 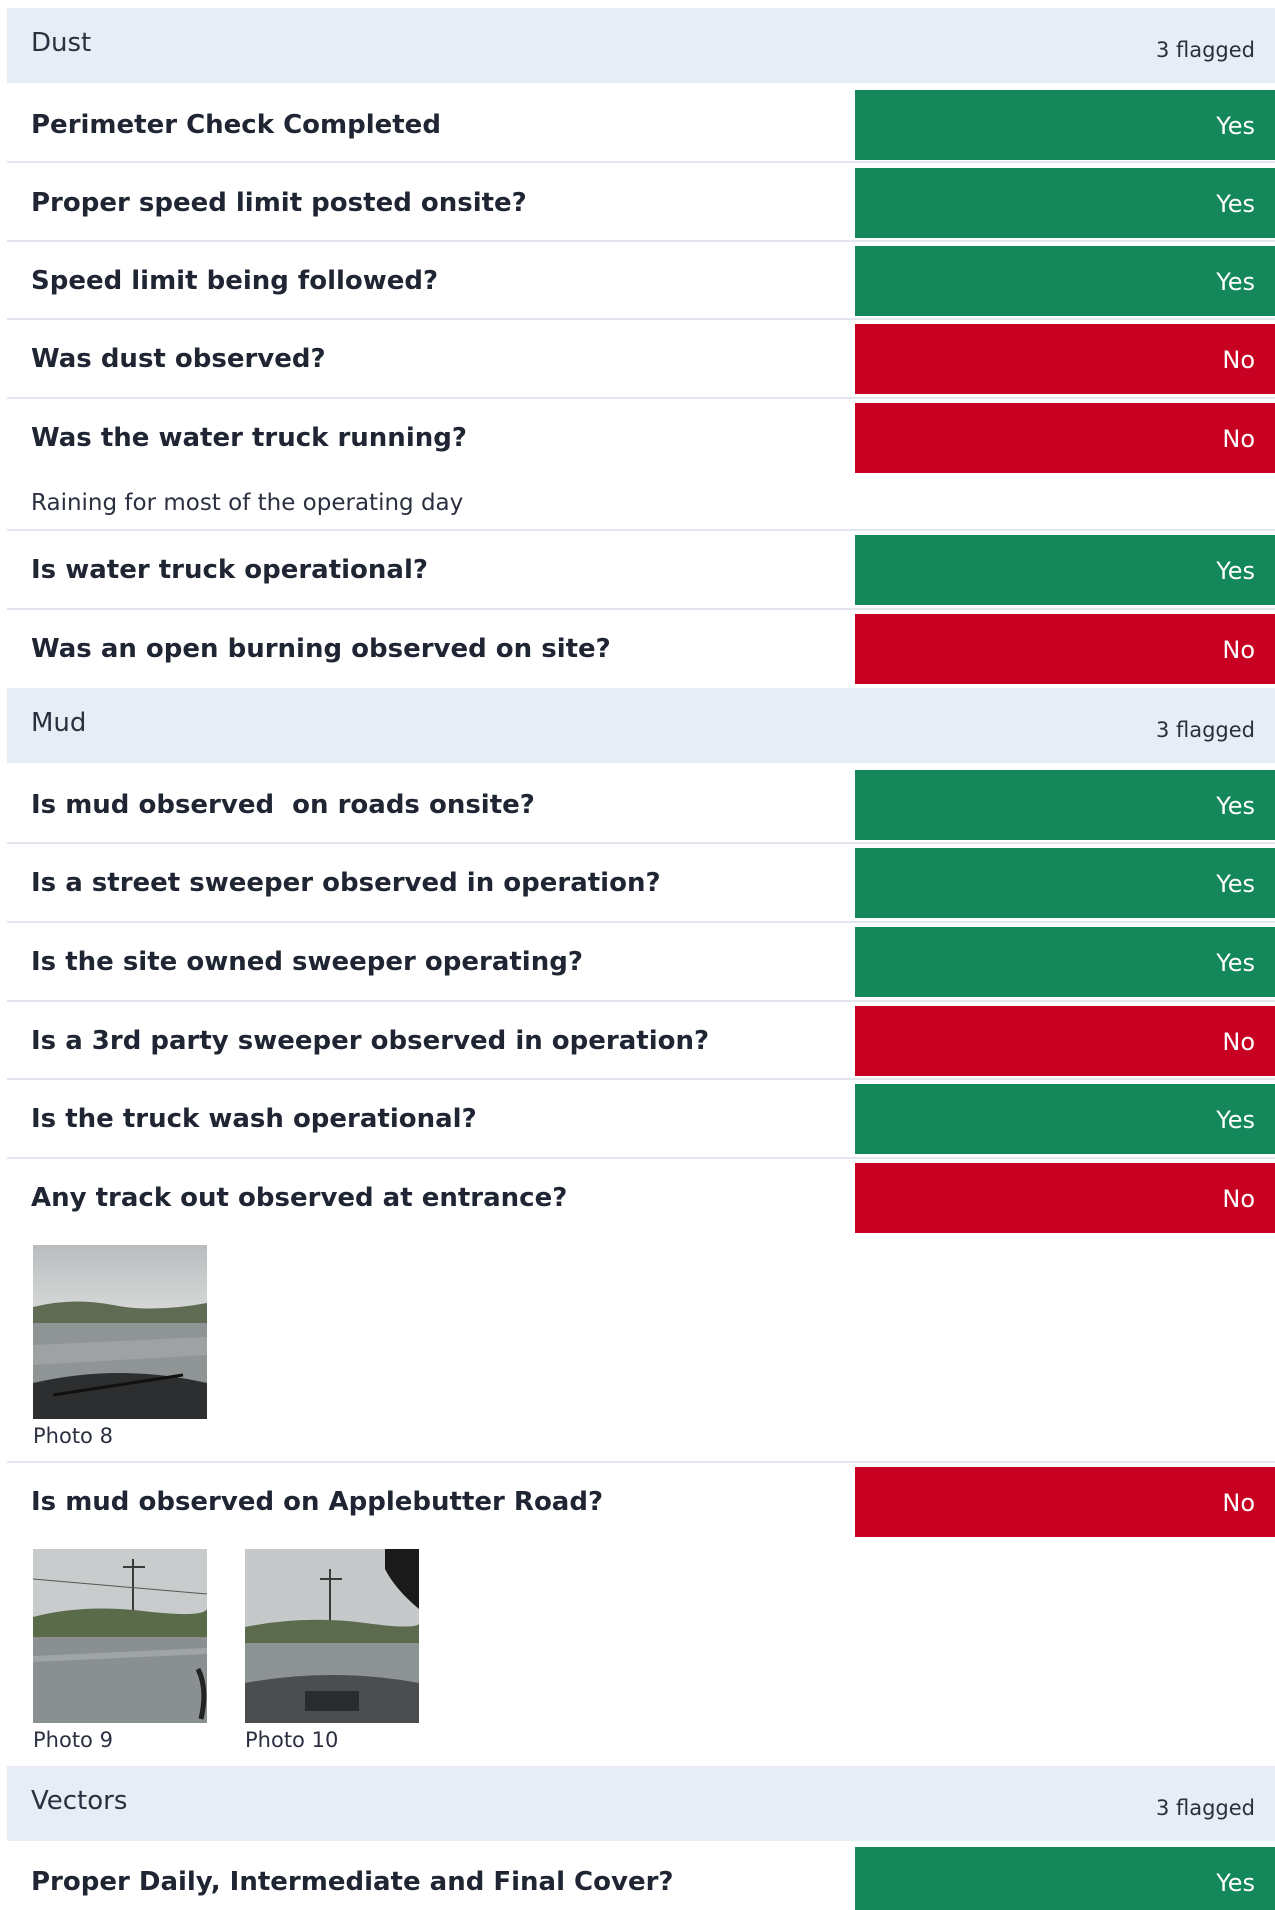 What do you see at coordinates (79, 1801) in the screenshot?
I see `section-title: Vectors` at bounding box center [79, 1801].